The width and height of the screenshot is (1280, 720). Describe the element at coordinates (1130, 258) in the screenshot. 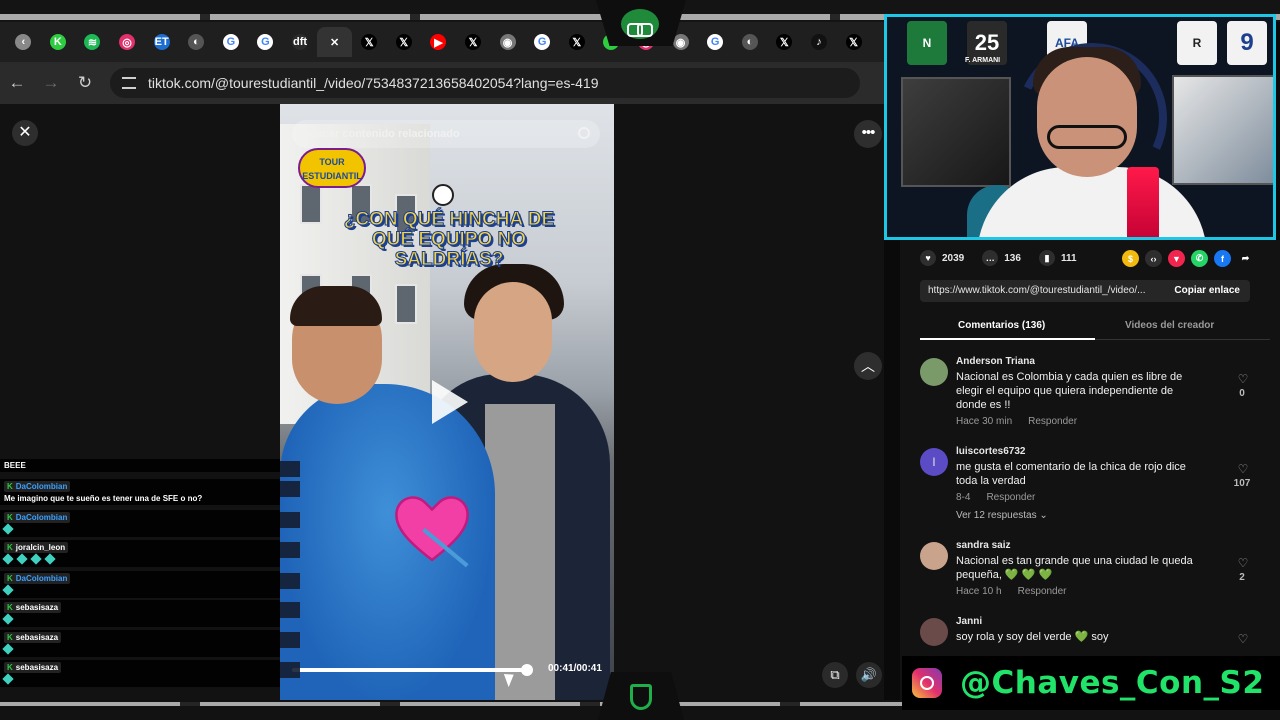

I see `coin-icon: $` at that location.